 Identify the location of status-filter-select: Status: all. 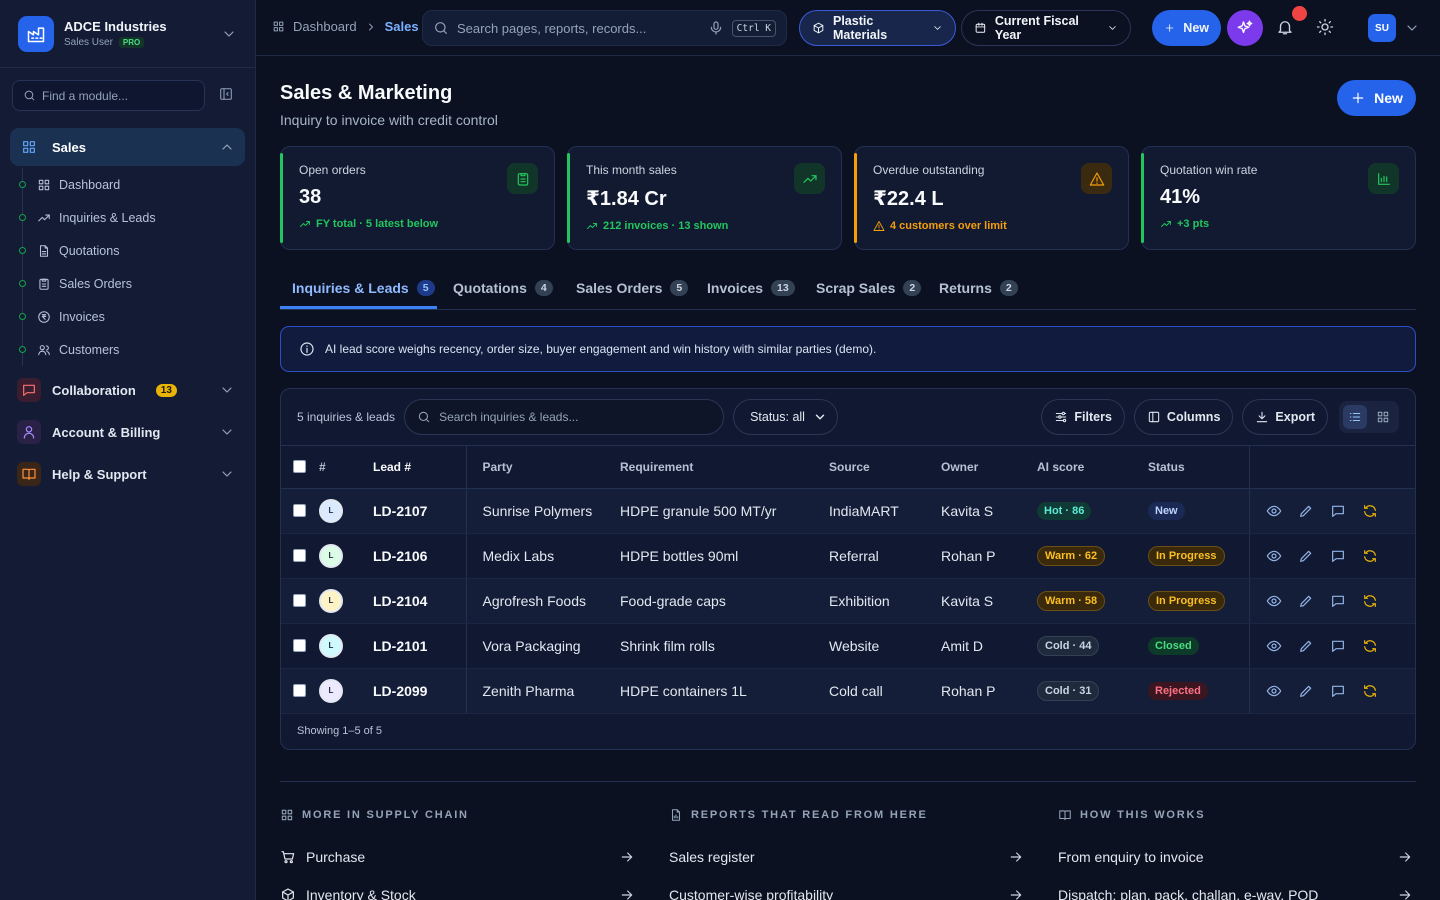
(786, 417).